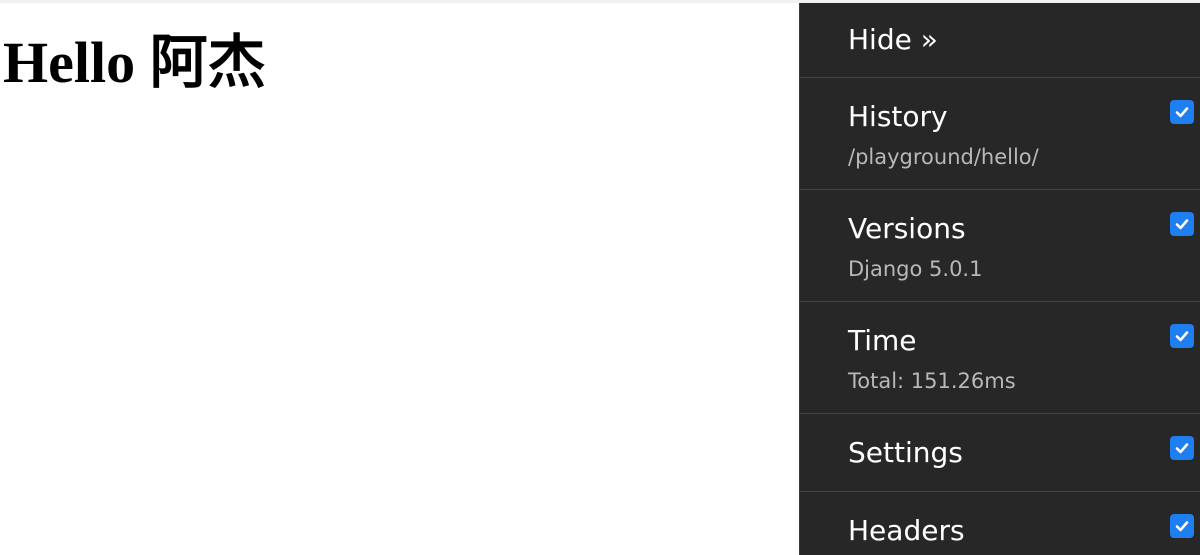  What do you see at coordinates (1000, 453) in the screenshot?
I see `panel-settings: Settings` at bounding box center [1000, 453].